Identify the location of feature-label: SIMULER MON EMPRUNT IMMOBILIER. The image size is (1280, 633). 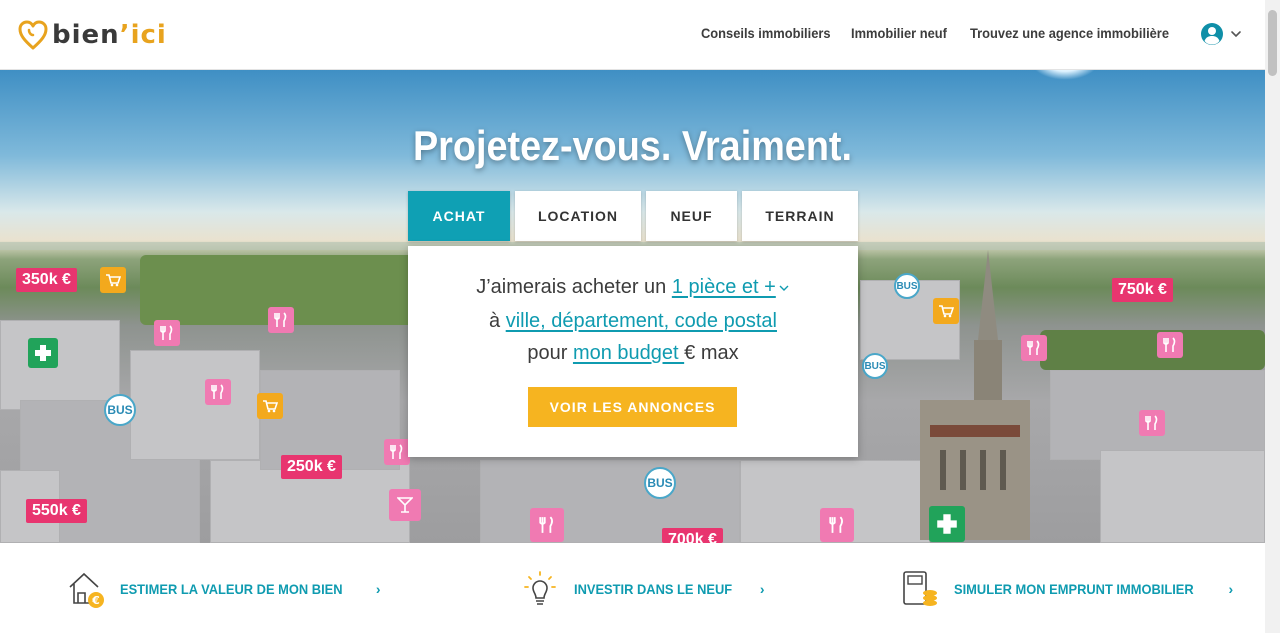
(1074, 589).